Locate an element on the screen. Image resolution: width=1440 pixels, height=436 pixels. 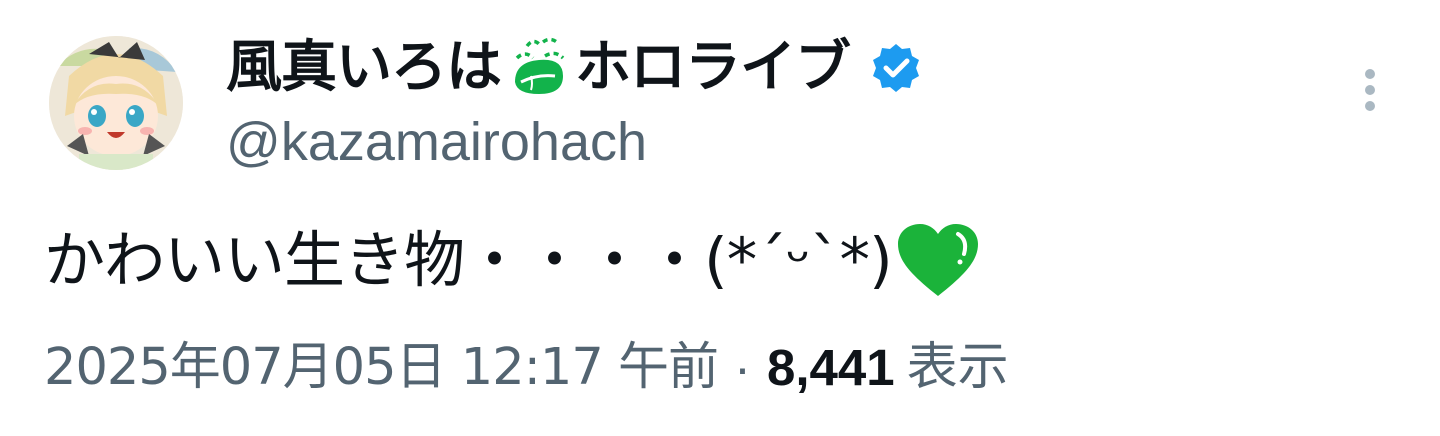
anime-avatar-icon is located at coordinates (116, 103).